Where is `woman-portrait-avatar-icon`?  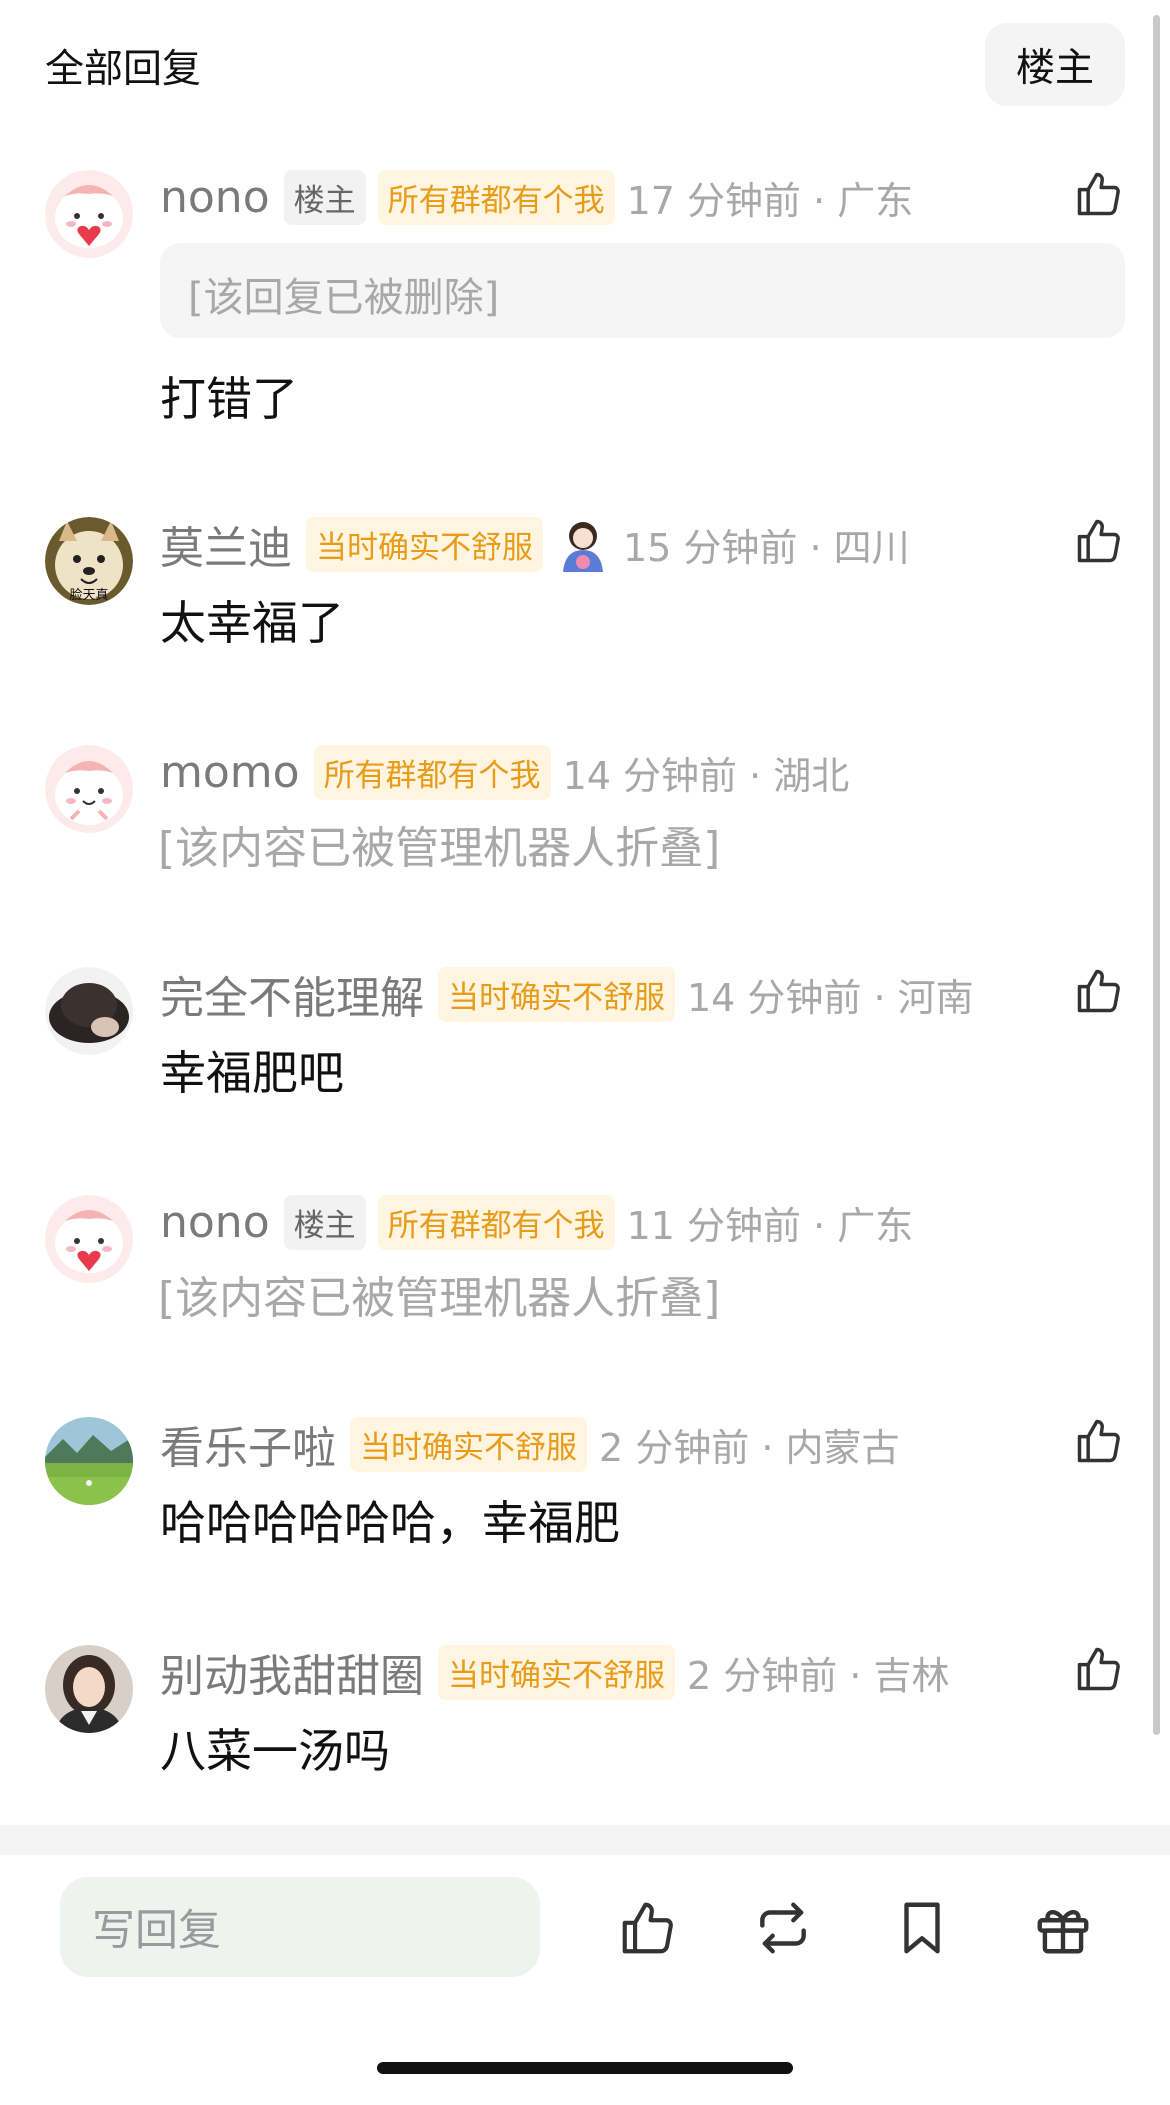
woman-portrait-avatar-icon is located at coordinates (89, 1689).